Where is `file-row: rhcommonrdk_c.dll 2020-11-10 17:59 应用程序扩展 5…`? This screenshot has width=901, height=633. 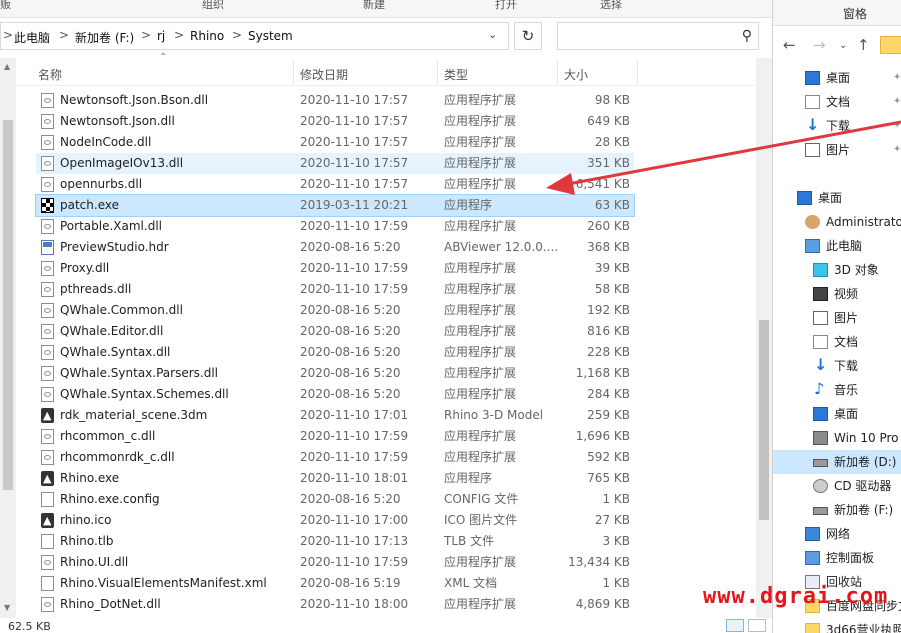
file-row: rhcommonrdk_c.dll 2020-11-10 17:59 应用程序扩展 5… is located at coordinates (335, 457).